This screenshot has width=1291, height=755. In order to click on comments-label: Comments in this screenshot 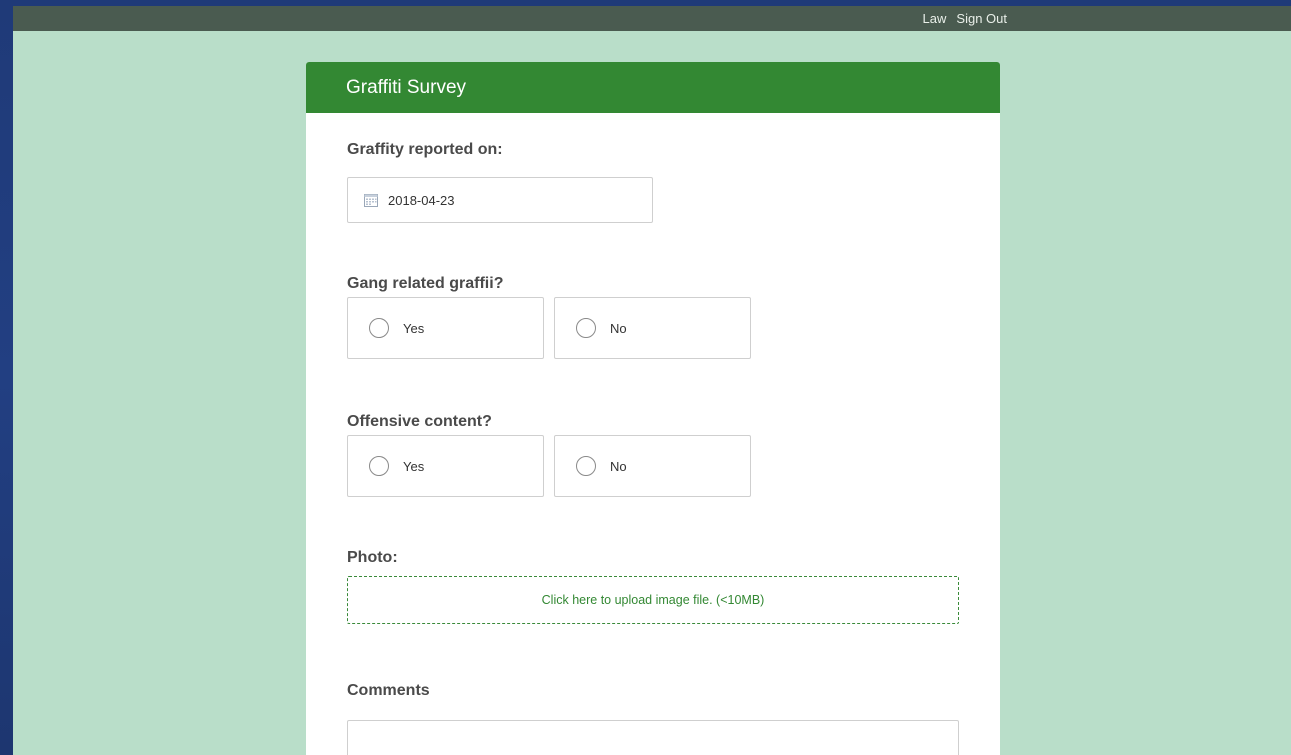, I will do `click(388, 690)`.